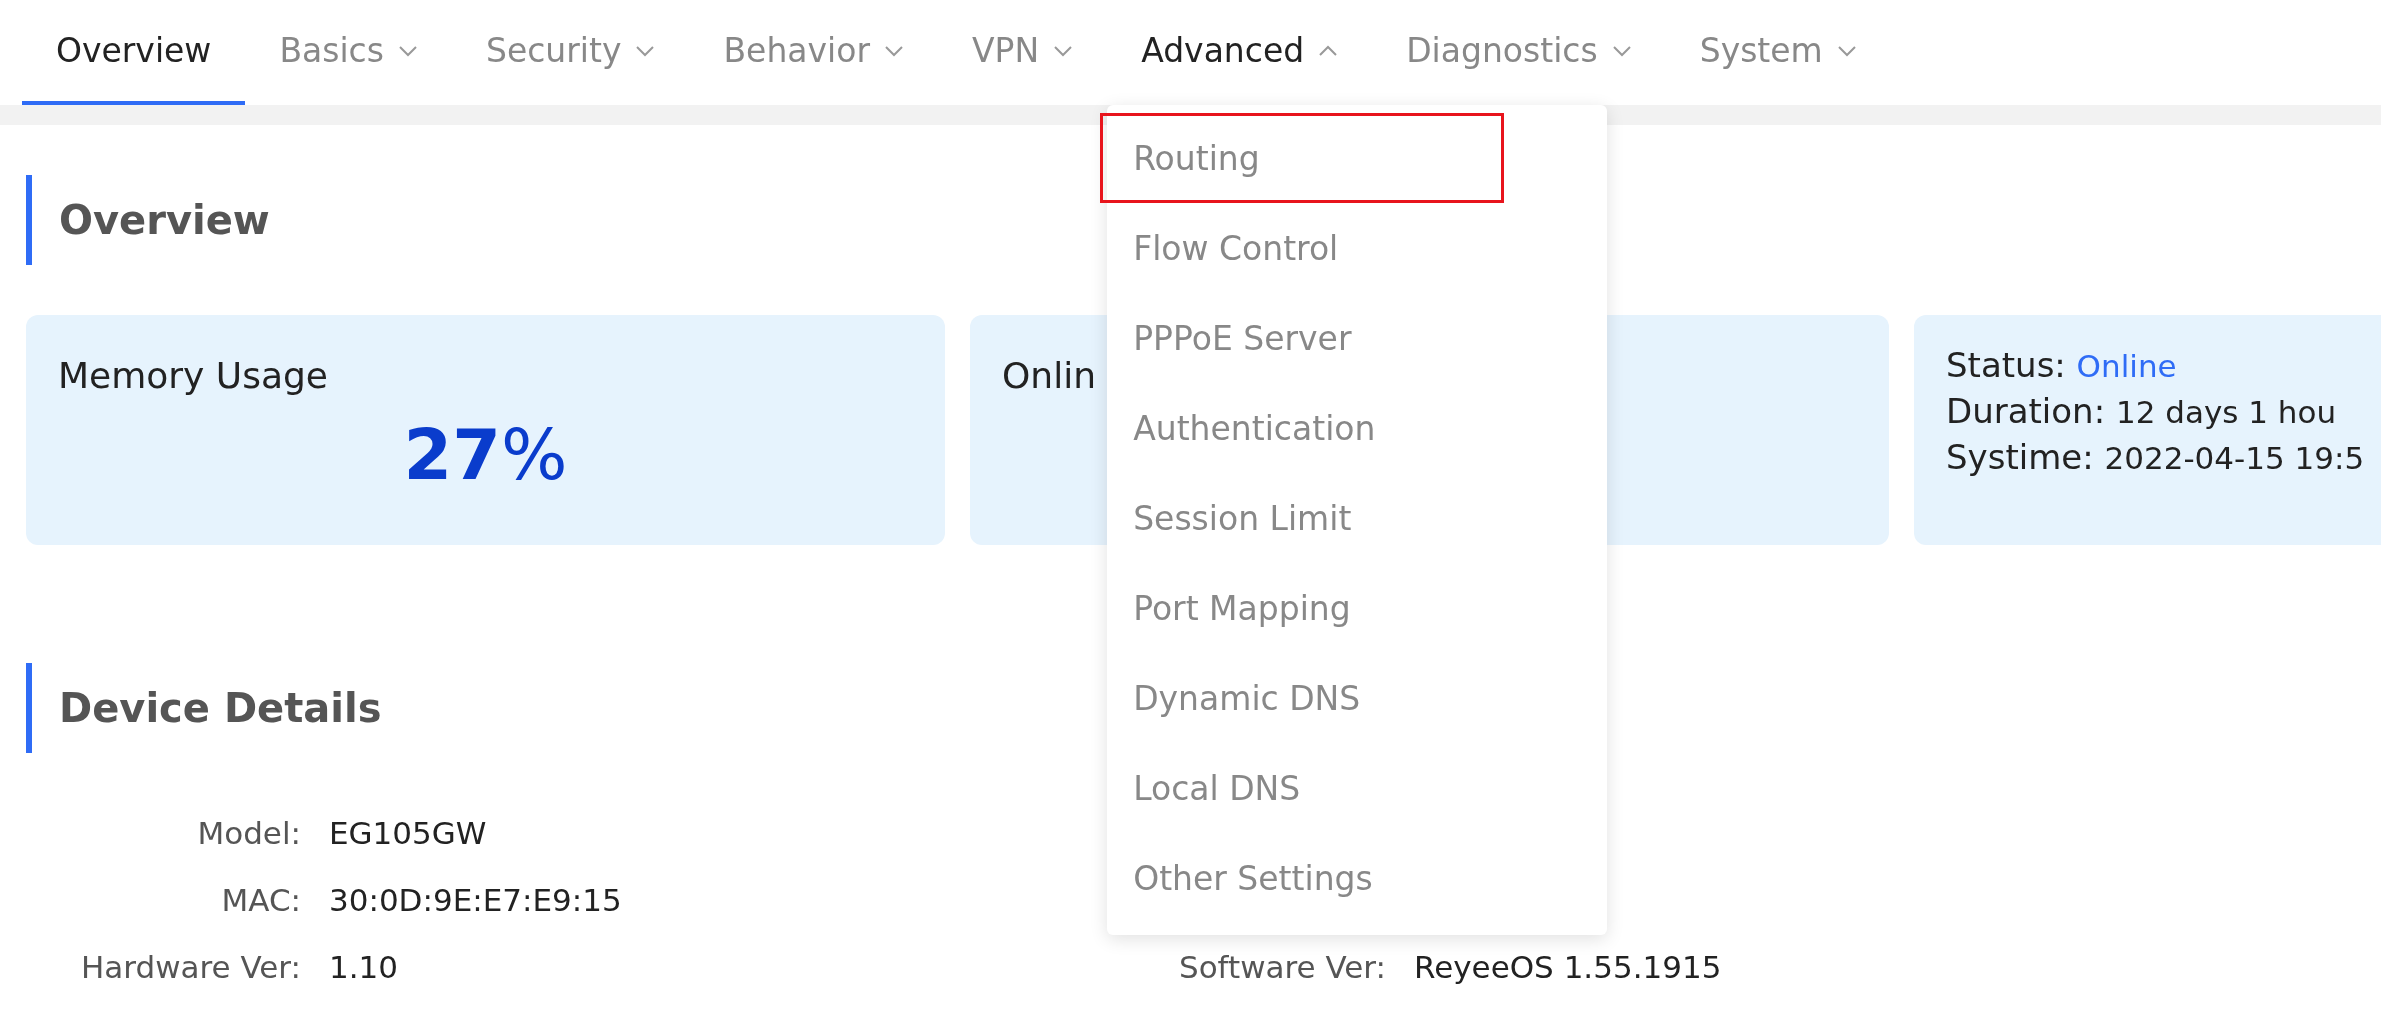 This screenshot has width=2381, height=1019. What do you see at coordinates (193, 375) in the screenshot?
I see `card-title: Memory Usage` at bounding box center [193, 375].